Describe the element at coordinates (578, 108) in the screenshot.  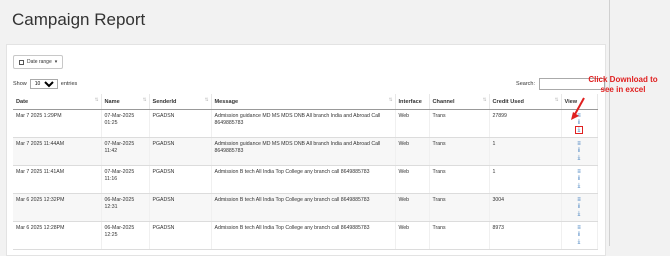
I see `annotation-arrow-icon` at that location.